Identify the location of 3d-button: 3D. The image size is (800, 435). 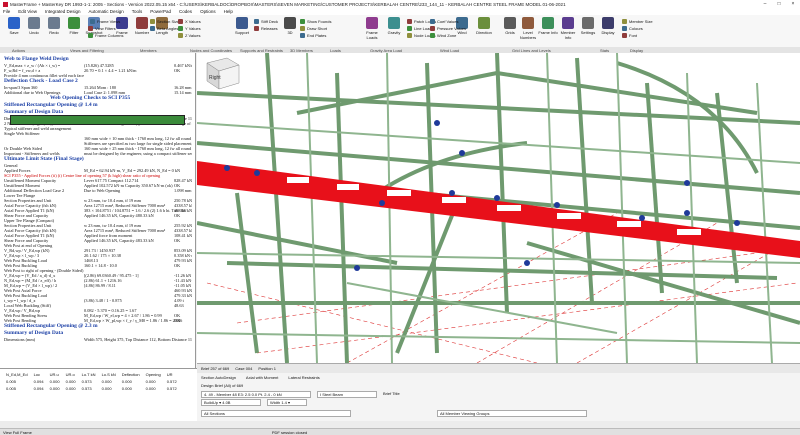
(290, 30).